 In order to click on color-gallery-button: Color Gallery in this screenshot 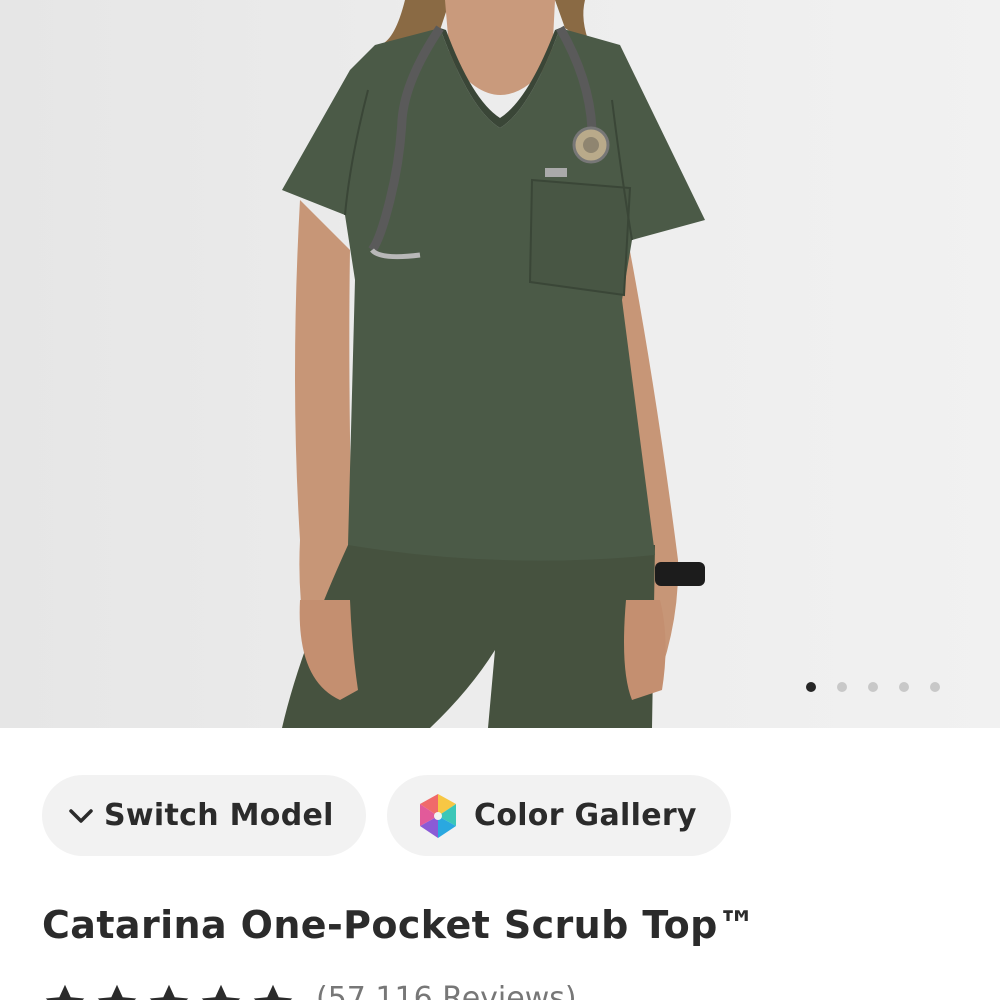, I will do `click(559, 815)`.